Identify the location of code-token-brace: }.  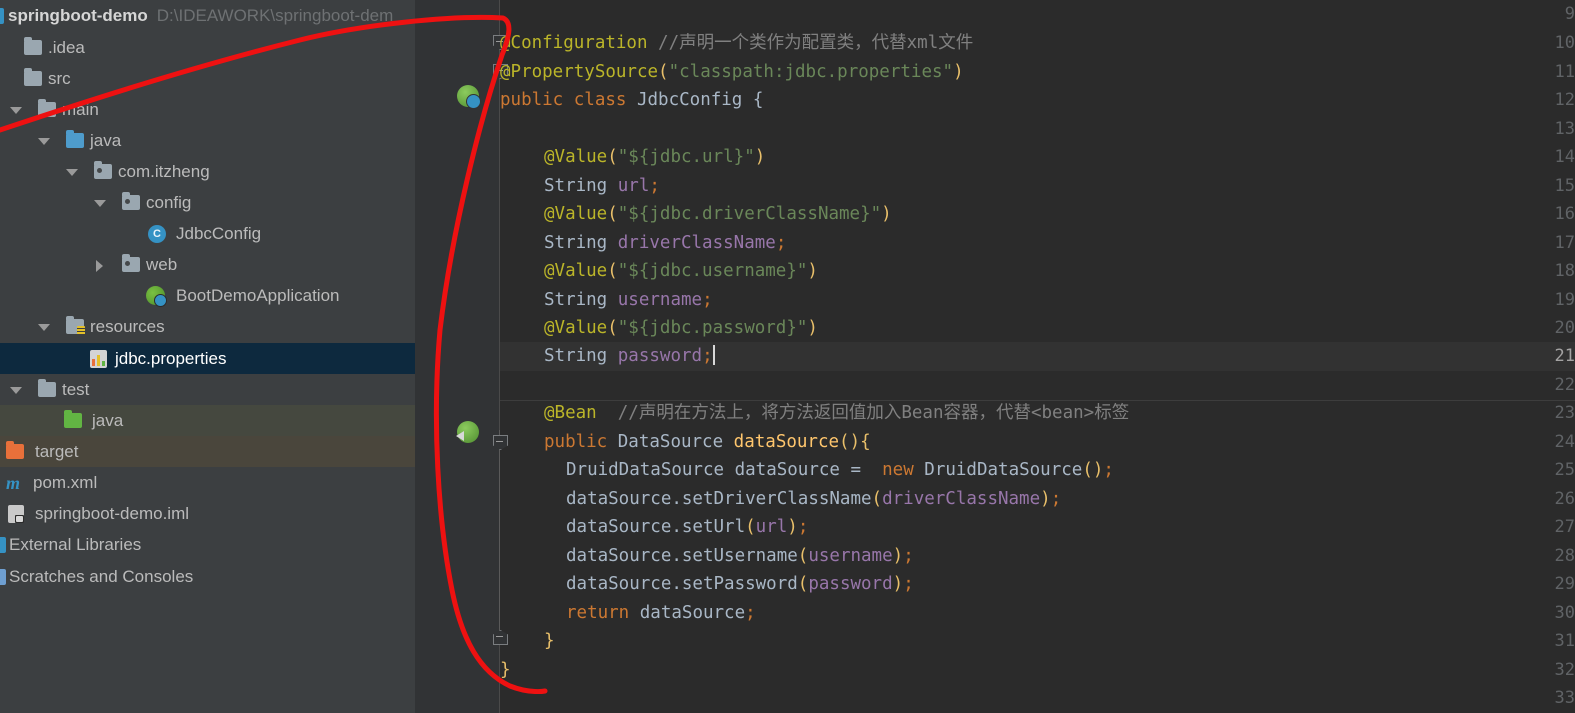
(549, 641).